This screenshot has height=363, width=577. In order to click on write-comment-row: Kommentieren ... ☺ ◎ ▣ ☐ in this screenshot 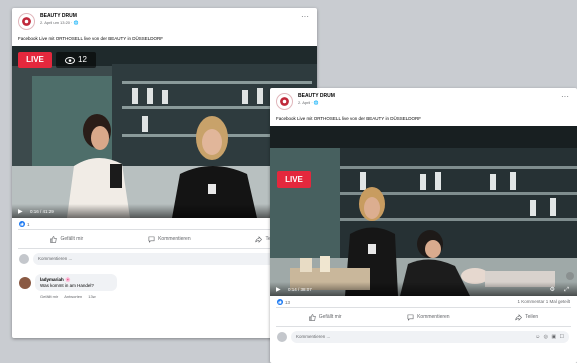, I will do `click(423, 337)`.